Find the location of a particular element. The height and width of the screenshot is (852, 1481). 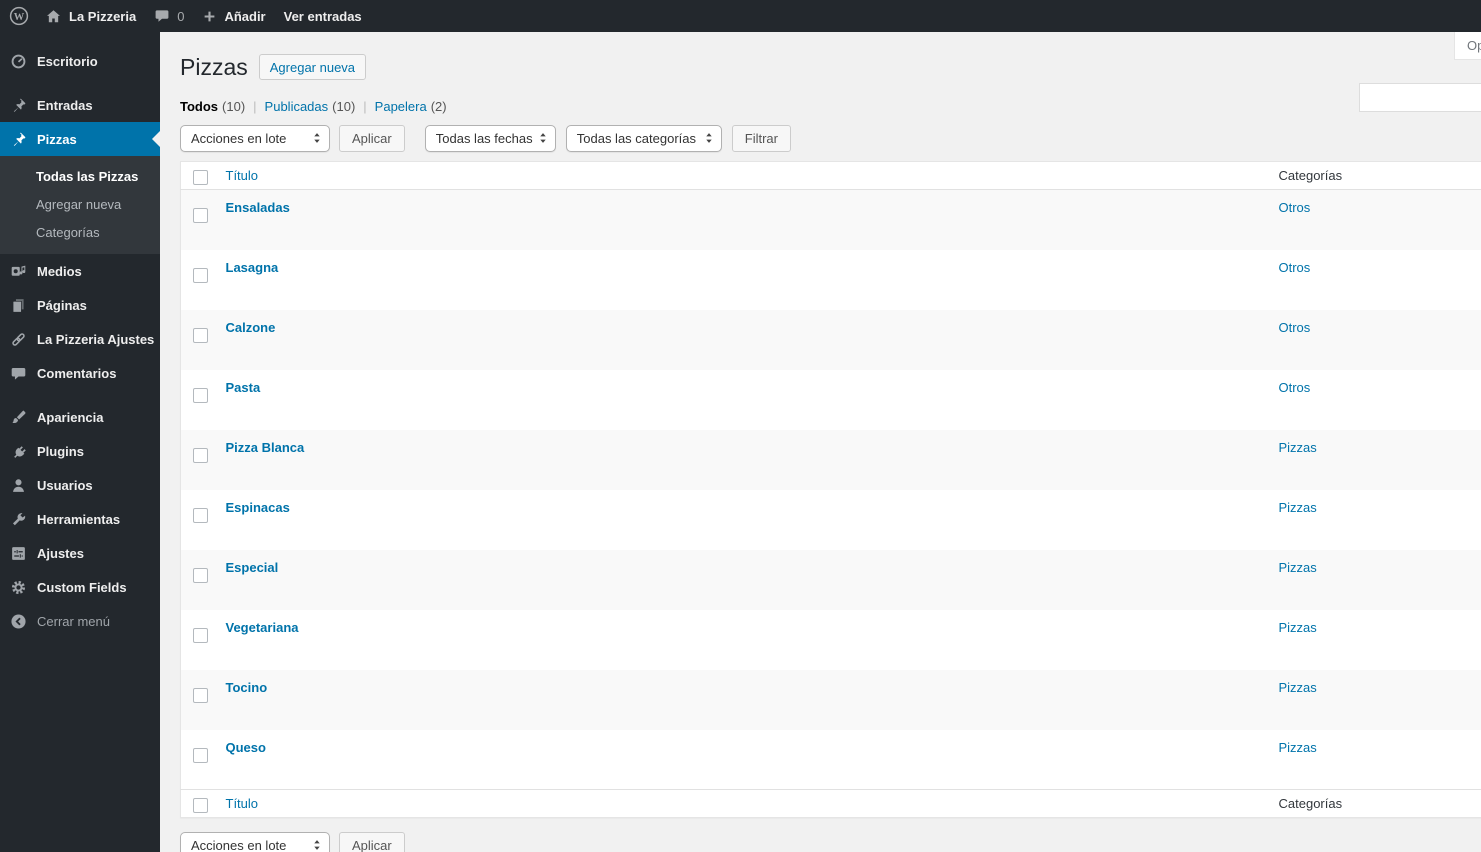

table-header-row: Título Categorías is located at coordinates (830, 175).